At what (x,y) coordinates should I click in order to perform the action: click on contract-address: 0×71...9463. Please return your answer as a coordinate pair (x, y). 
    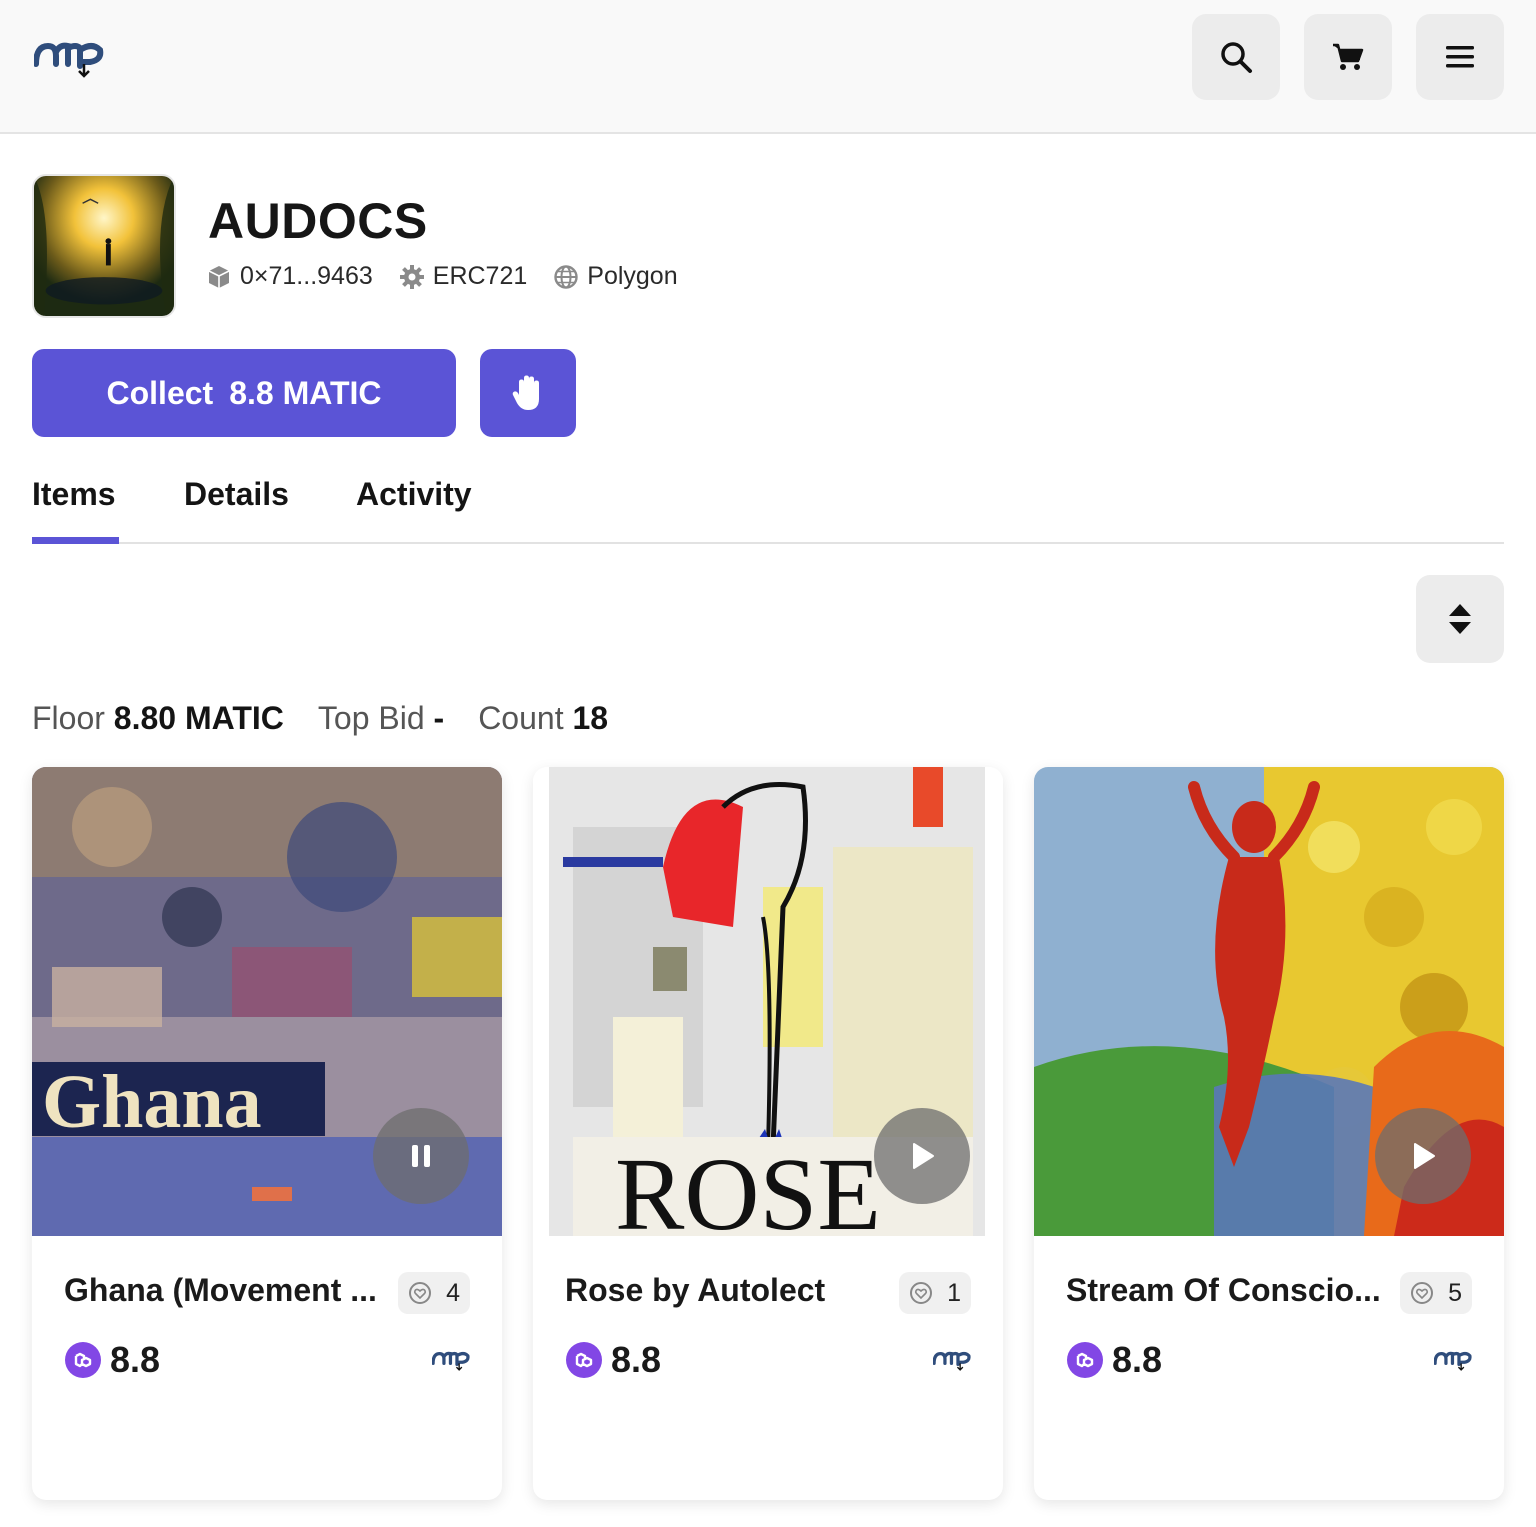
    Looking at the image, I should click on (289, 276).